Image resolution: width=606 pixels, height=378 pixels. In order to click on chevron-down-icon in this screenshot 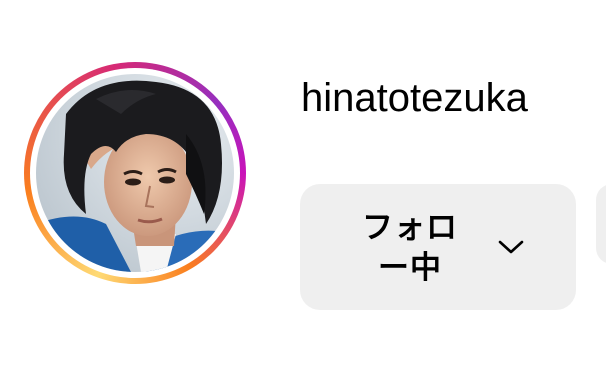, I will do `click(511, 247)`.